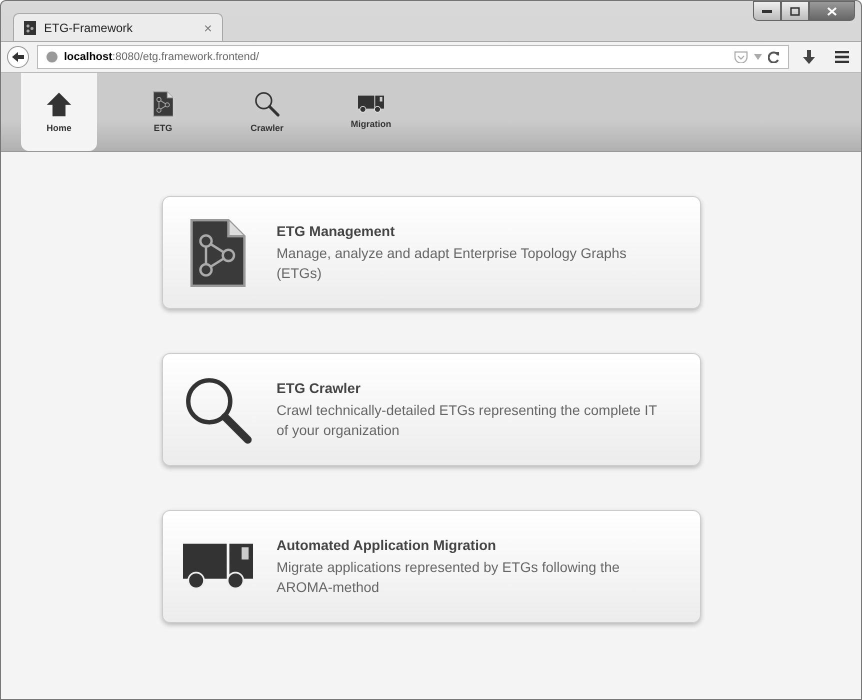 This screenshot has width=862, height=700. Describe the element at coordinates (59, 104) in the screenshot. I see `home-icon` at that location.